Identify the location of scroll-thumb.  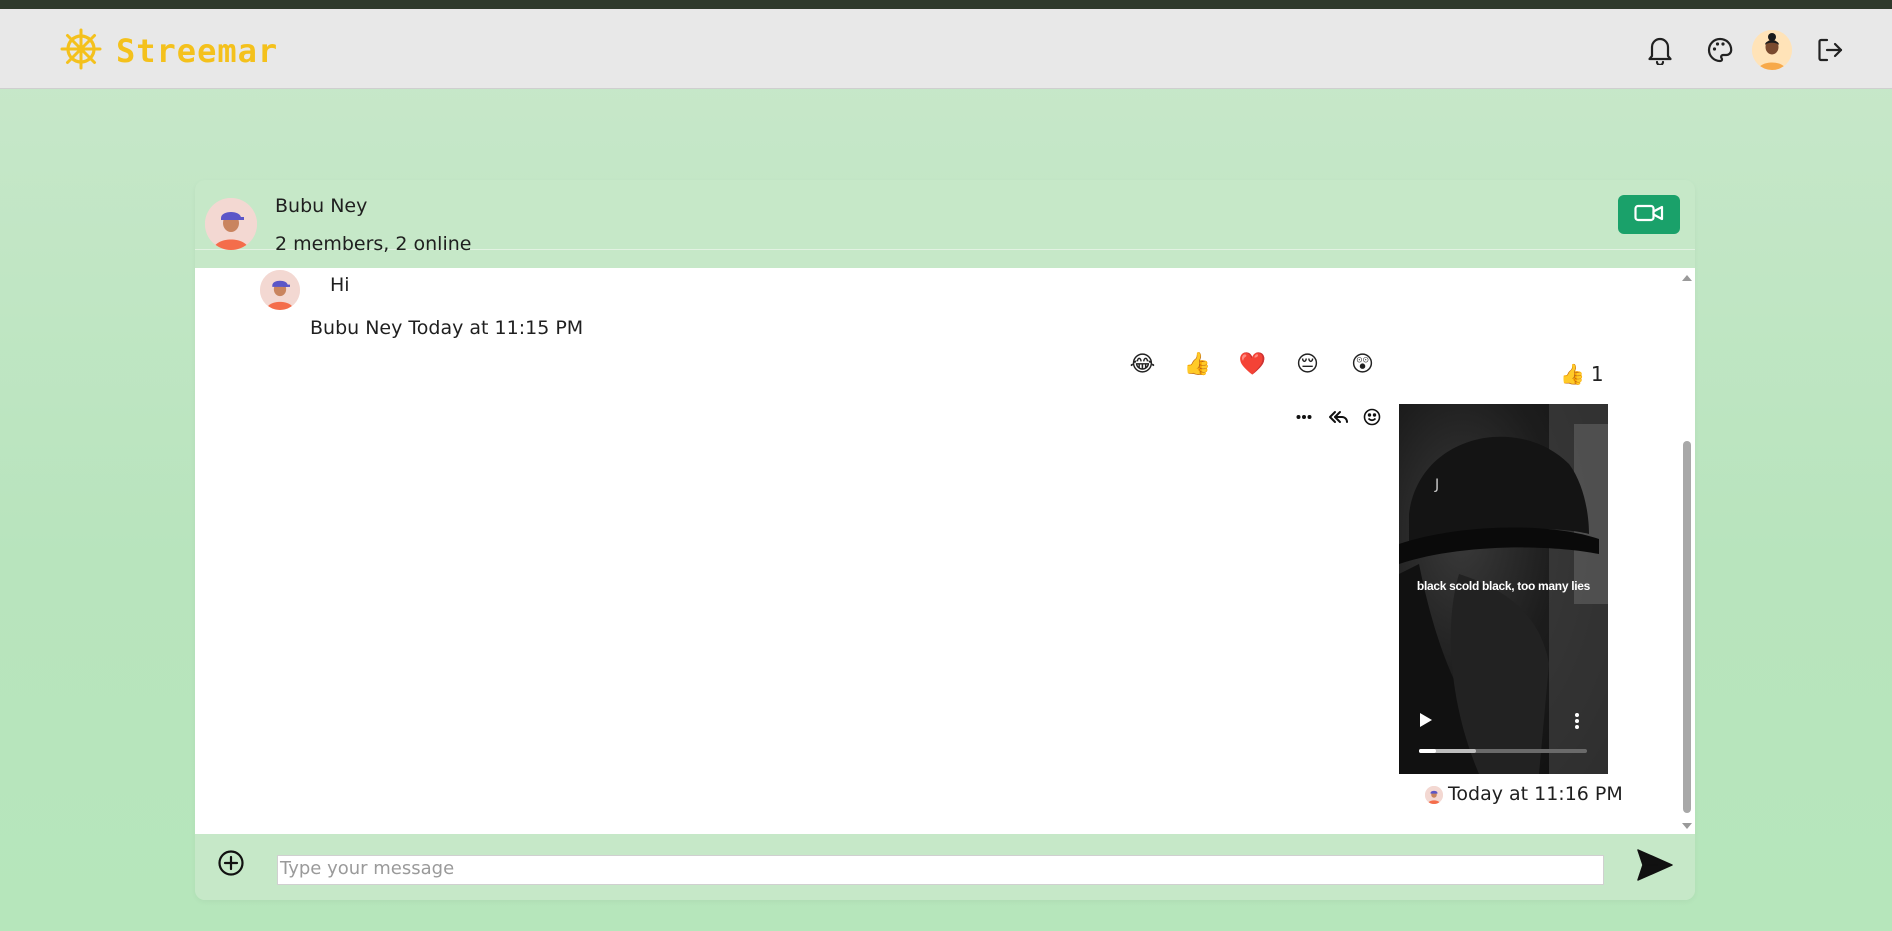
(1687, 627).